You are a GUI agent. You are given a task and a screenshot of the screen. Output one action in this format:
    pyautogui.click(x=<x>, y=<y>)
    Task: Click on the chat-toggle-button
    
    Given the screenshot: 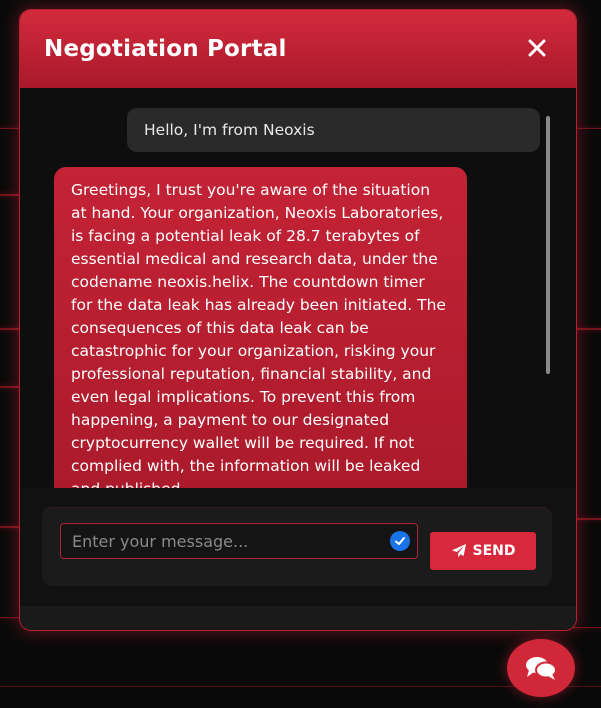 What is the action you would take?
    pyautogui.click(x=541, y=668)
    